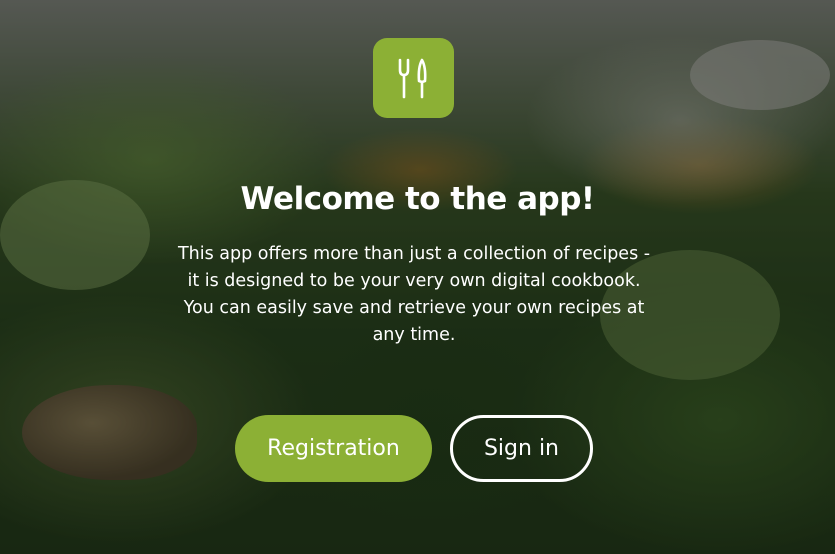 The image size is (835, 554). I want to click on registration-button: Registration, so click(333, 448).